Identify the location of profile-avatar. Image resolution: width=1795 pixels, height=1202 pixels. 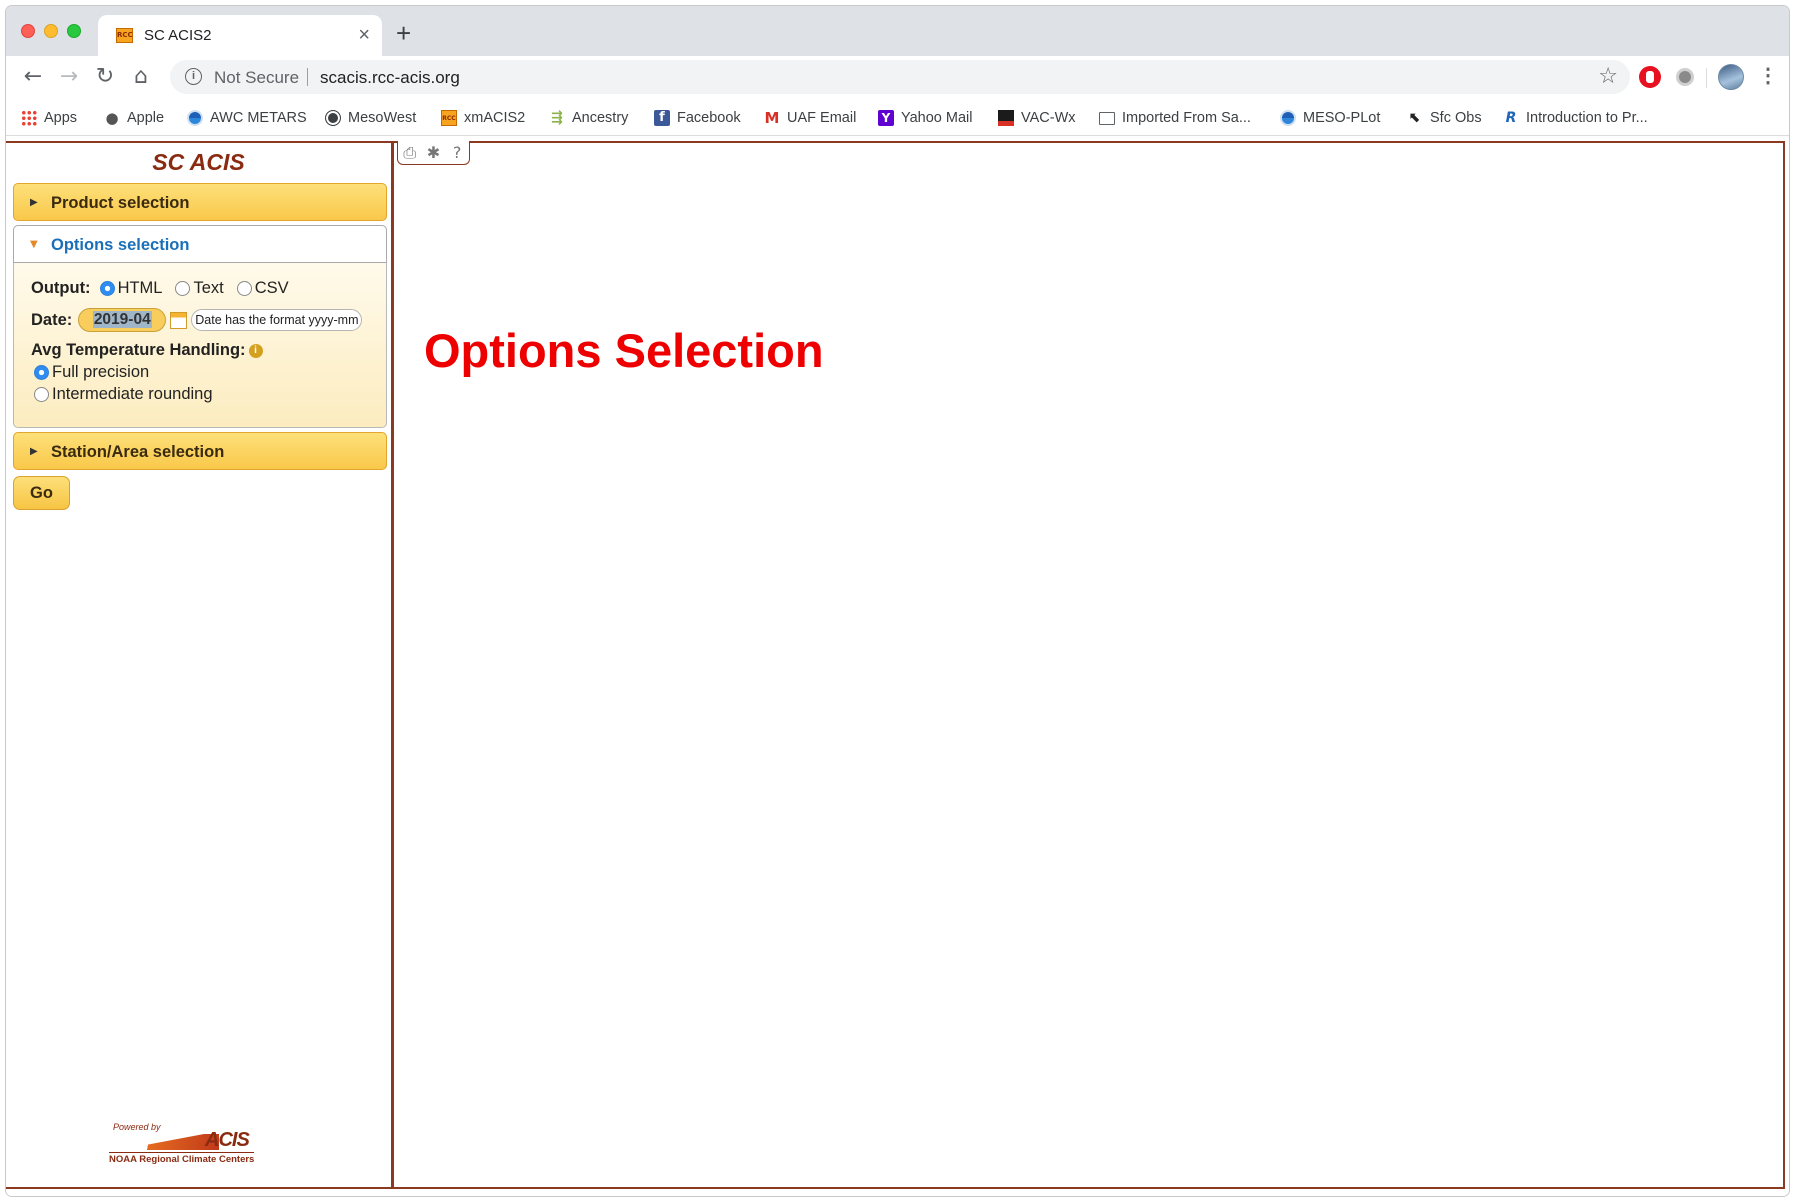
(1731, 77).